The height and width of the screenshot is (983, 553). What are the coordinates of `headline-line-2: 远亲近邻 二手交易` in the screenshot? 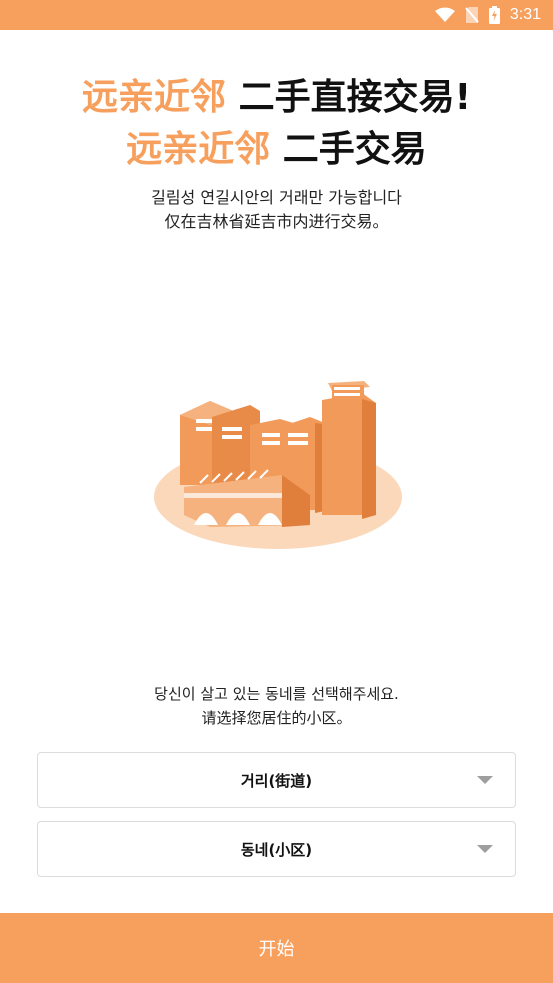 It's located at (276, 150).